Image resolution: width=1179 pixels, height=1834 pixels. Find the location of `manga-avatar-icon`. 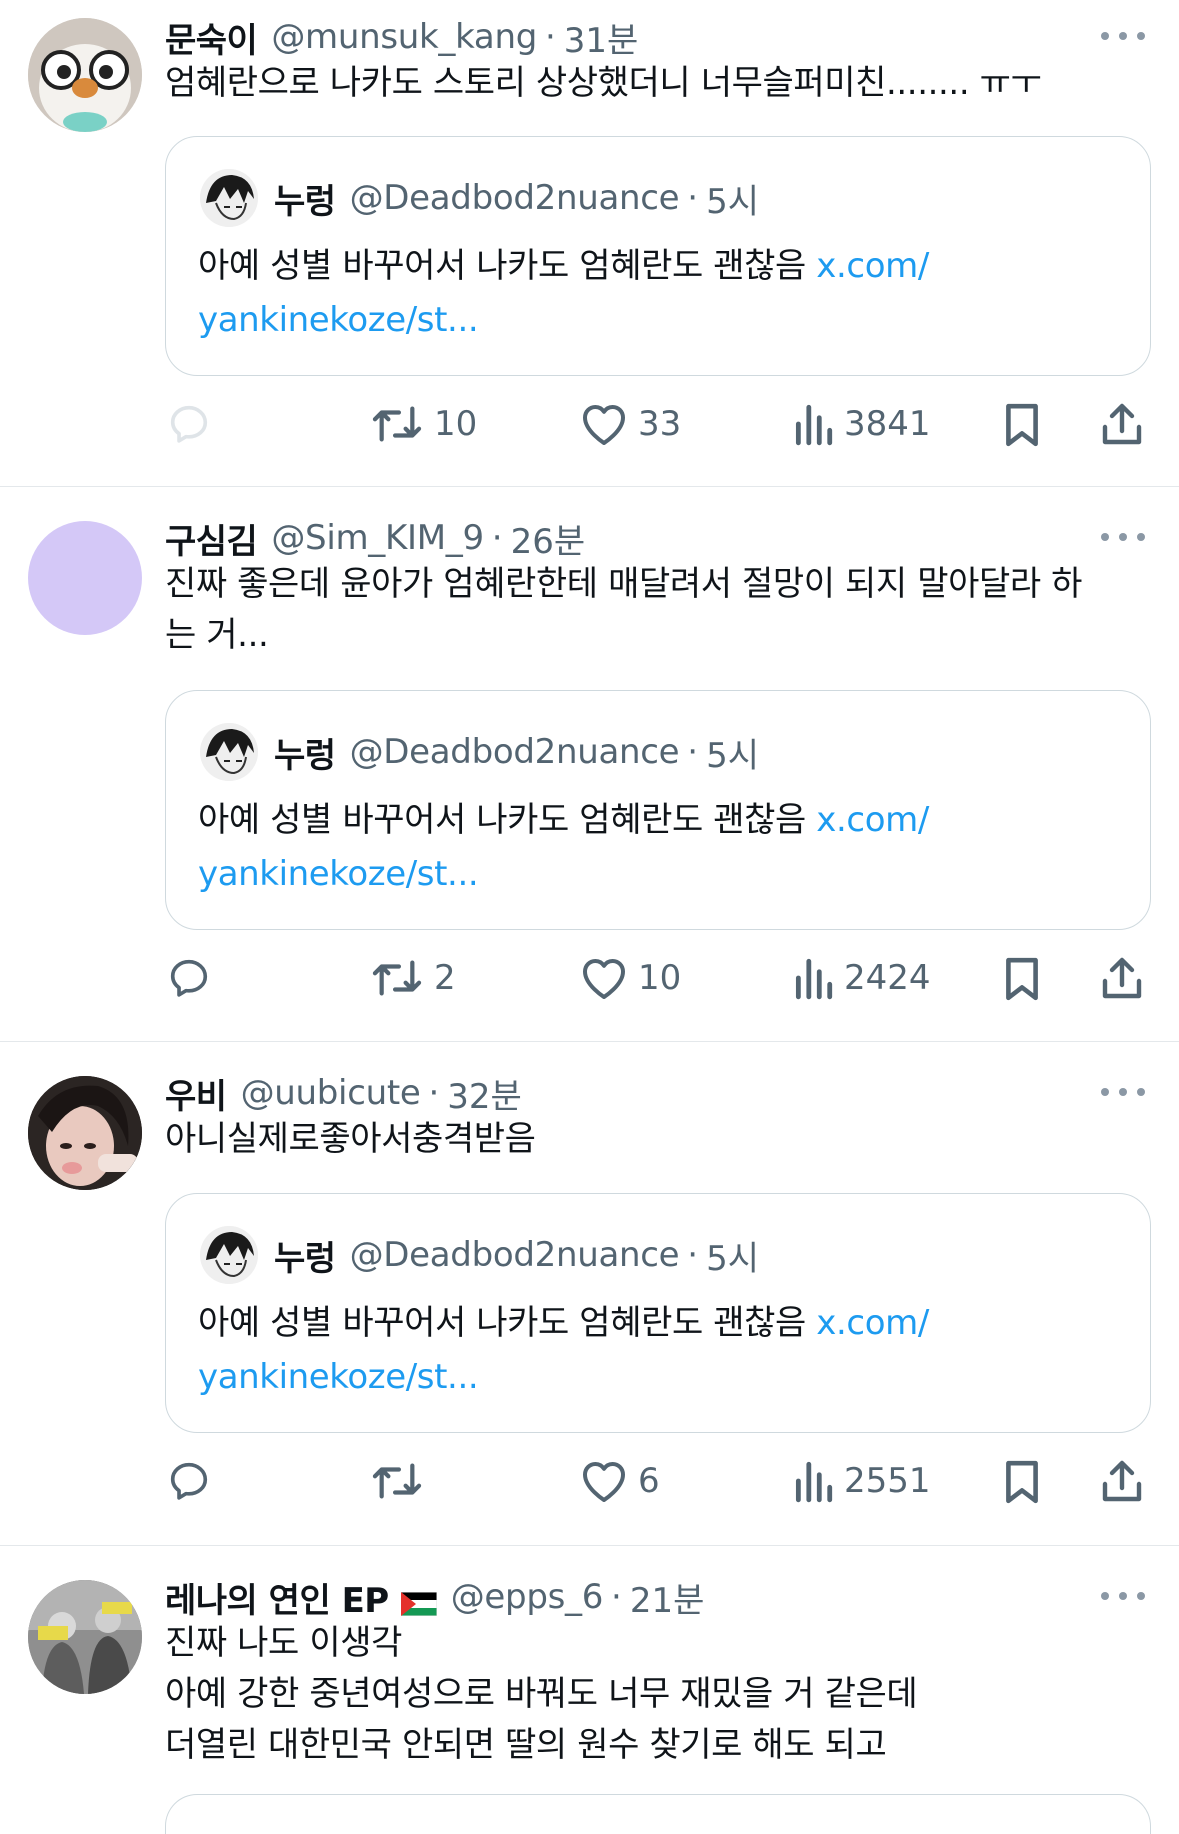

manga-avatar-icon is located at coordinates (229, 1255).